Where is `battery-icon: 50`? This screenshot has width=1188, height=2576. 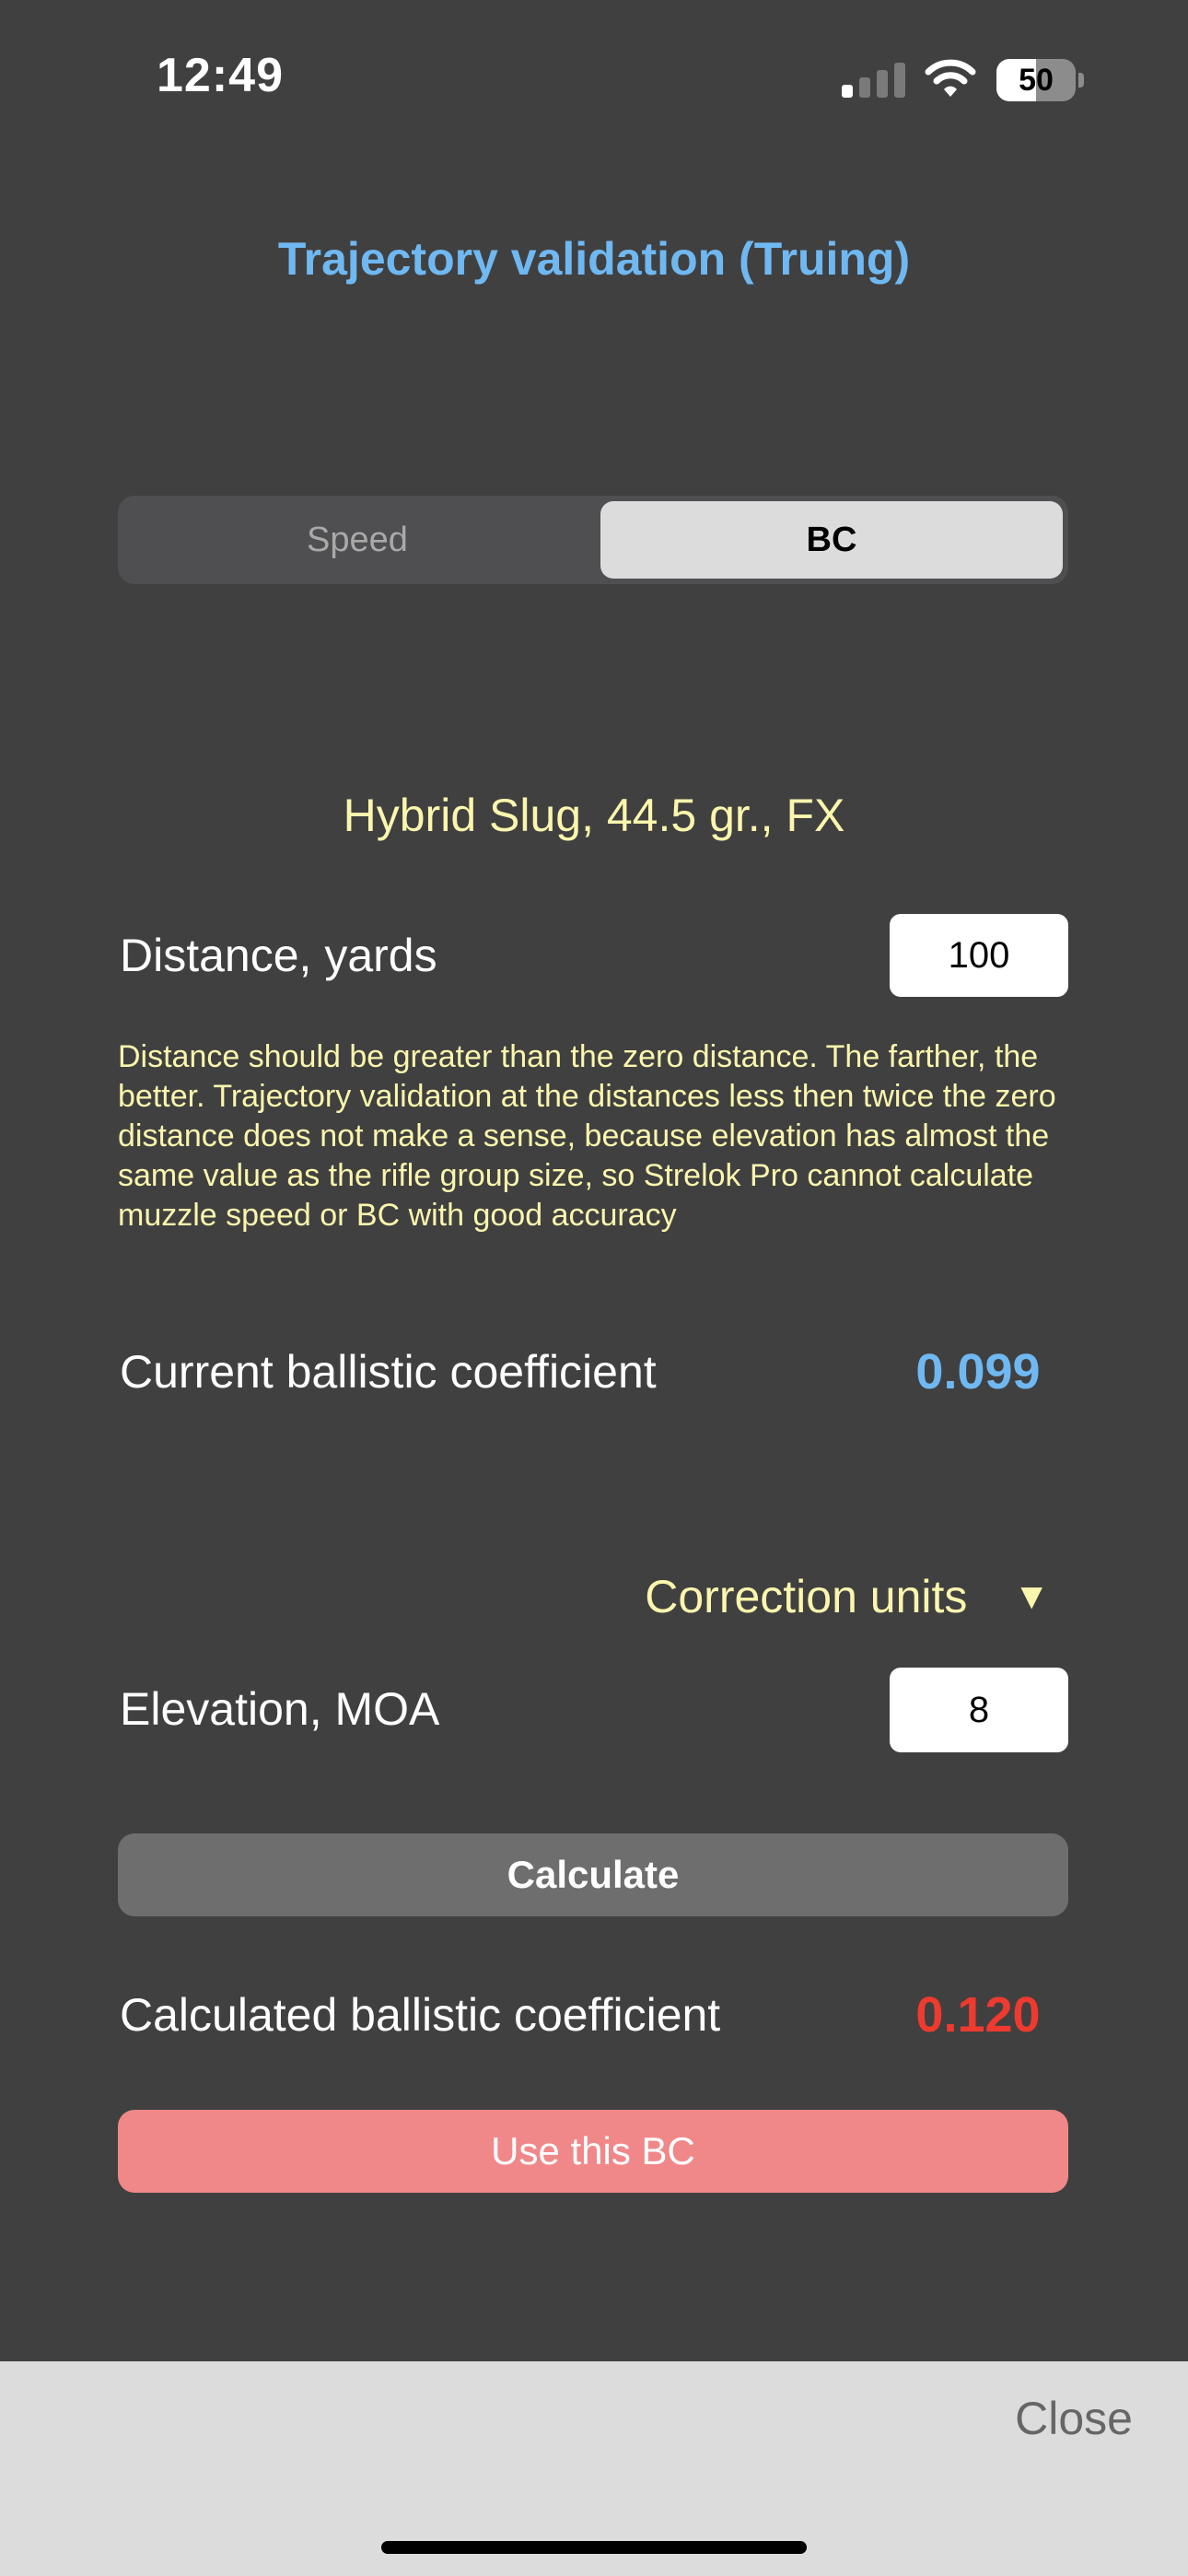 battery-icon: 50 is located at coordinates (1040, 80).